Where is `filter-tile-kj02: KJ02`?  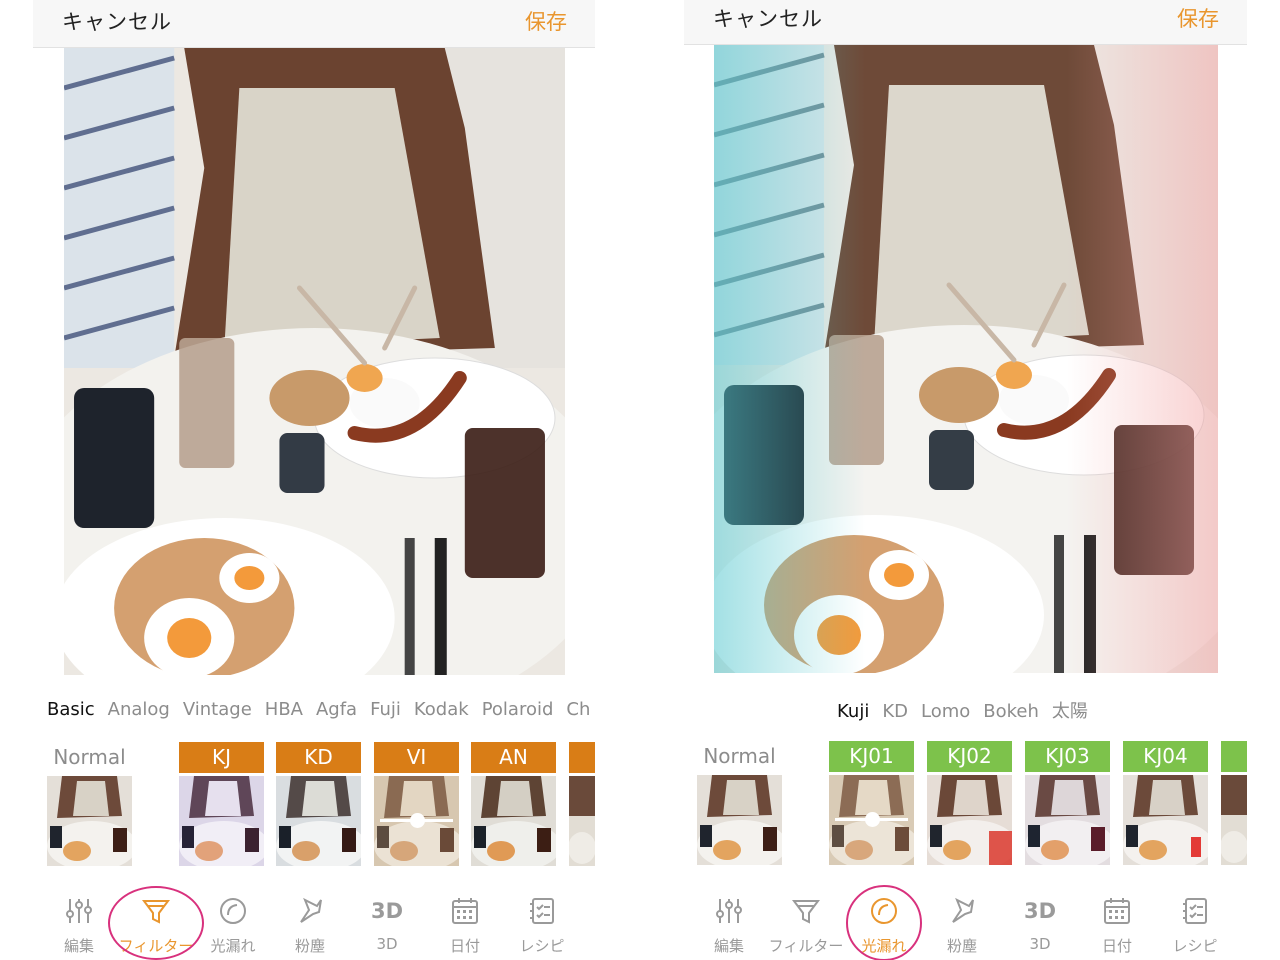 filter-tile-kj02: KJ02 is located at coordinates (969, 803).